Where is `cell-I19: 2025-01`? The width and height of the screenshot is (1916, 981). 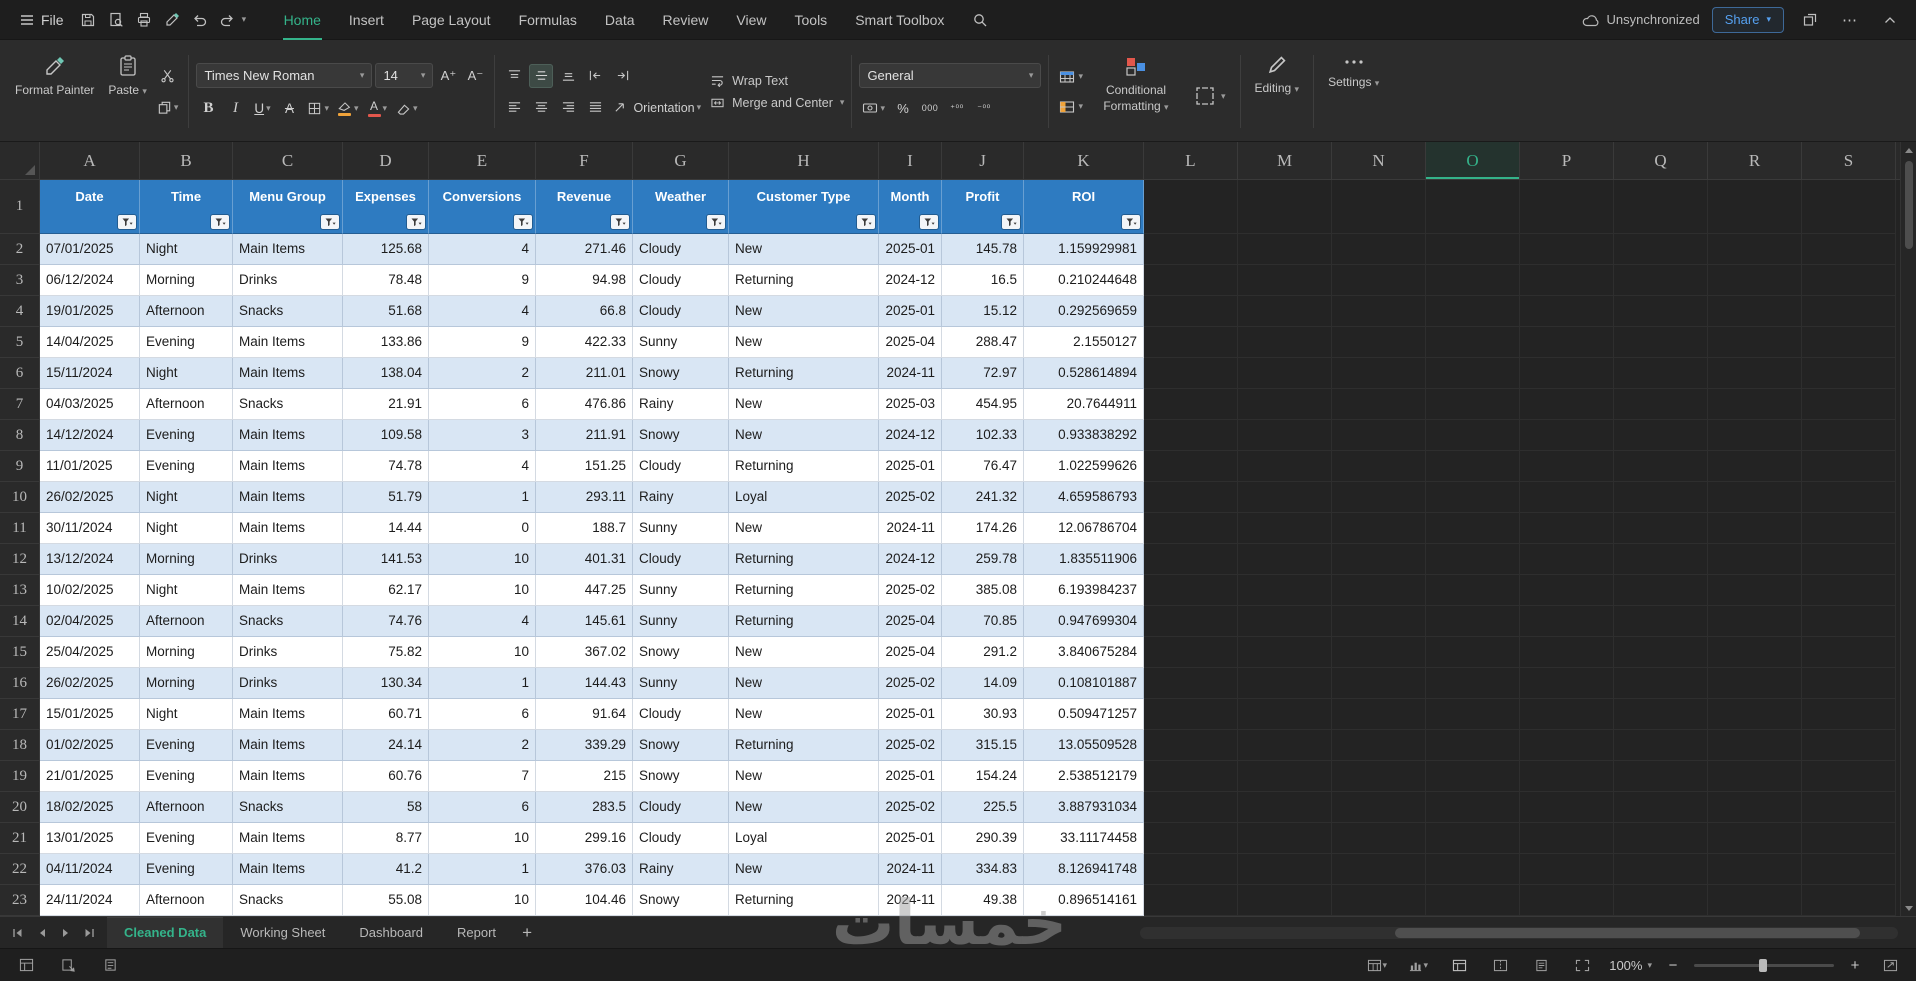
cell-I19: 2025-01 is located at coordinates (910, 776).